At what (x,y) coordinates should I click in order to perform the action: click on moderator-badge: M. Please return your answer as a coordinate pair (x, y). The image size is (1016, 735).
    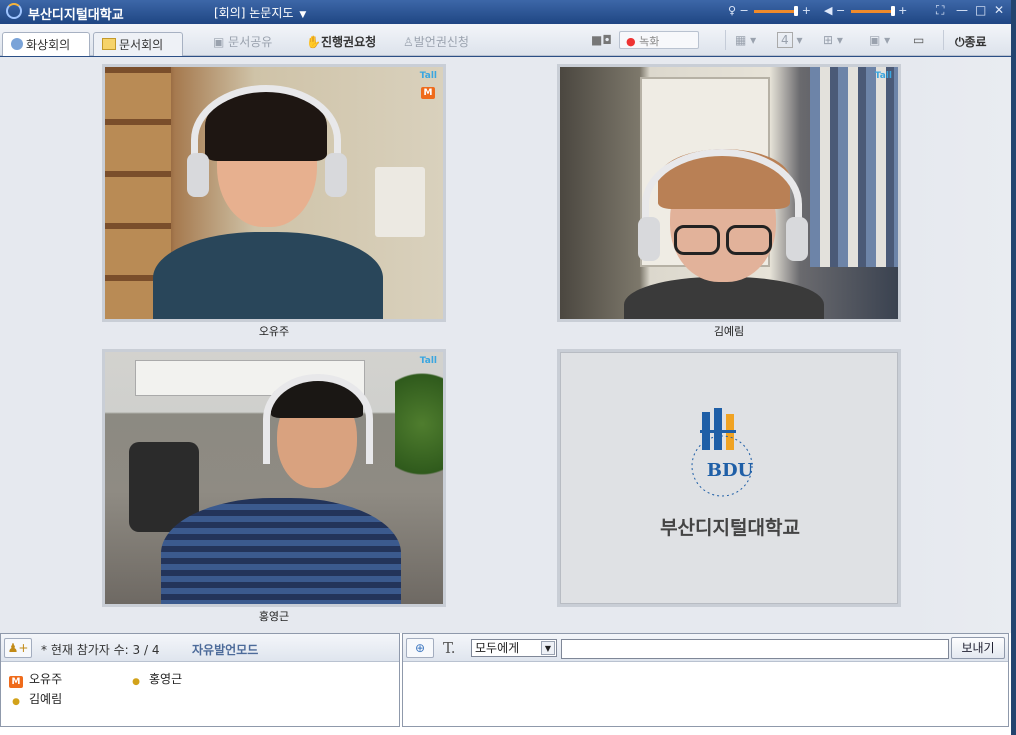
    Looking at the image, I should click on (428, 93).